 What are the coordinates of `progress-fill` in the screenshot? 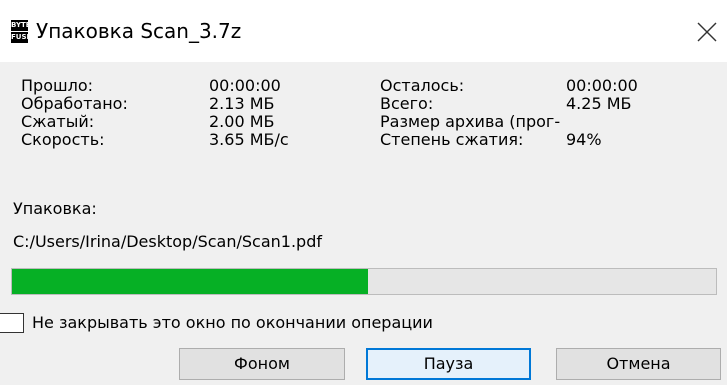 It's located at (190, 281).